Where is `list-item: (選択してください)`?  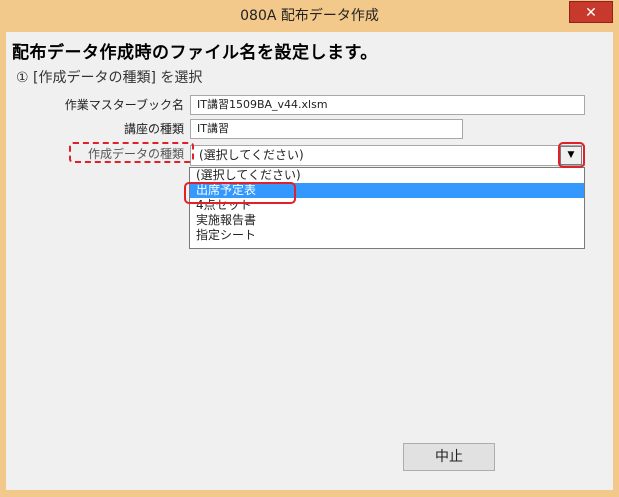 list-item: (選択してください) is located at coordinates (387, 175).